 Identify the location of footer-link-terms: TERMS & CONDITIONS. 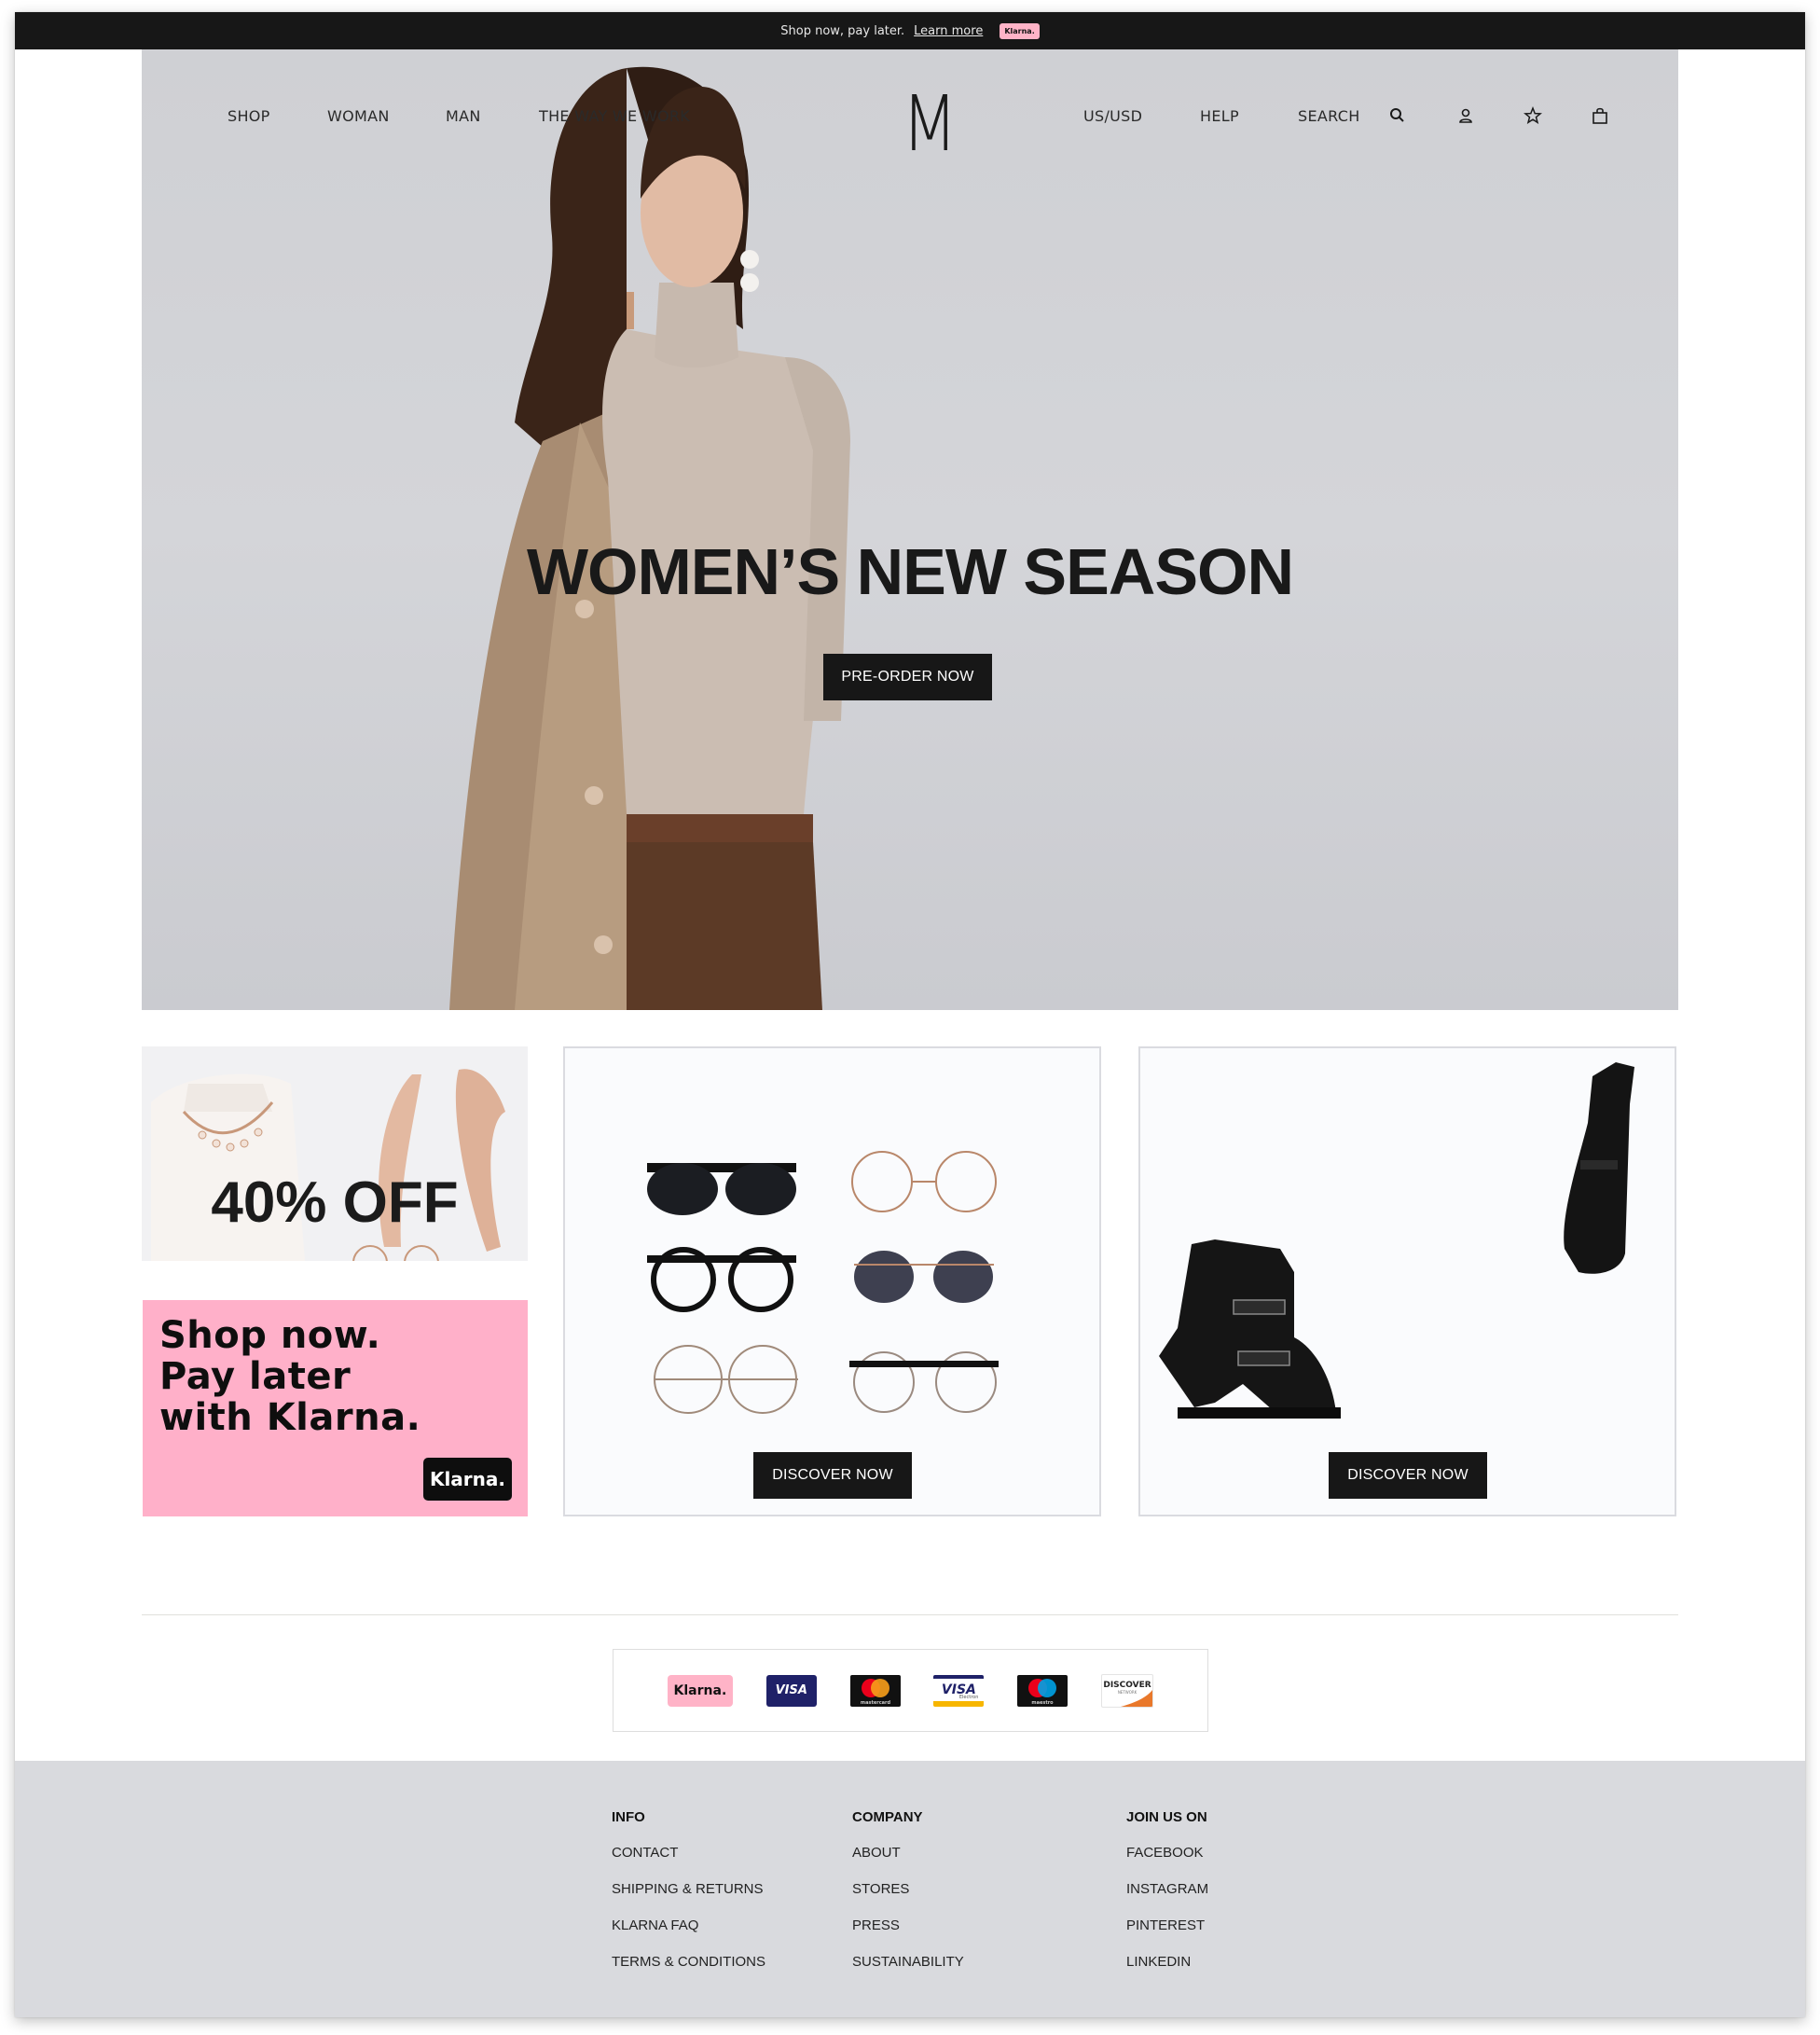
(688, 1962).